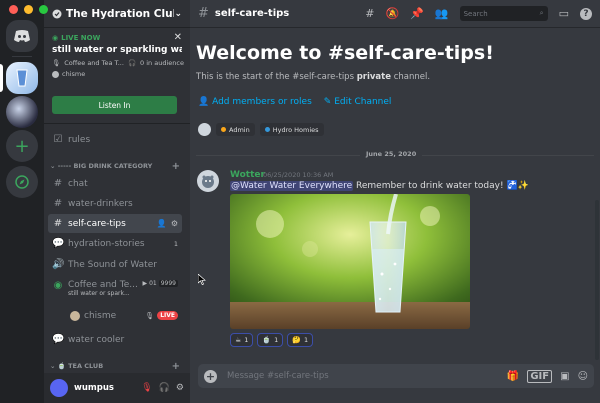  What do you see at coordinates (235, 129) in the screenshot?
I see `role-badge-admin: Admin` at bounding box center [235, 129].